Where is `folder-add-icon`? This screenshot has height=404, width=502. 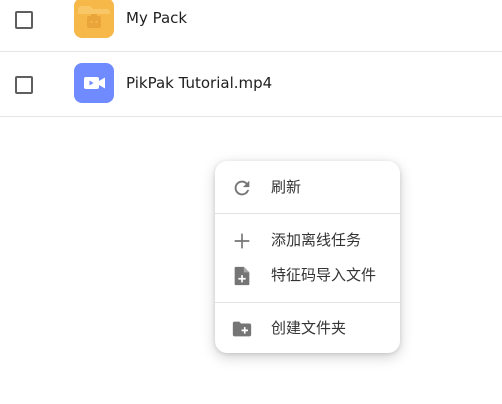 folder-add-icon is located at coordinates (242, 329).